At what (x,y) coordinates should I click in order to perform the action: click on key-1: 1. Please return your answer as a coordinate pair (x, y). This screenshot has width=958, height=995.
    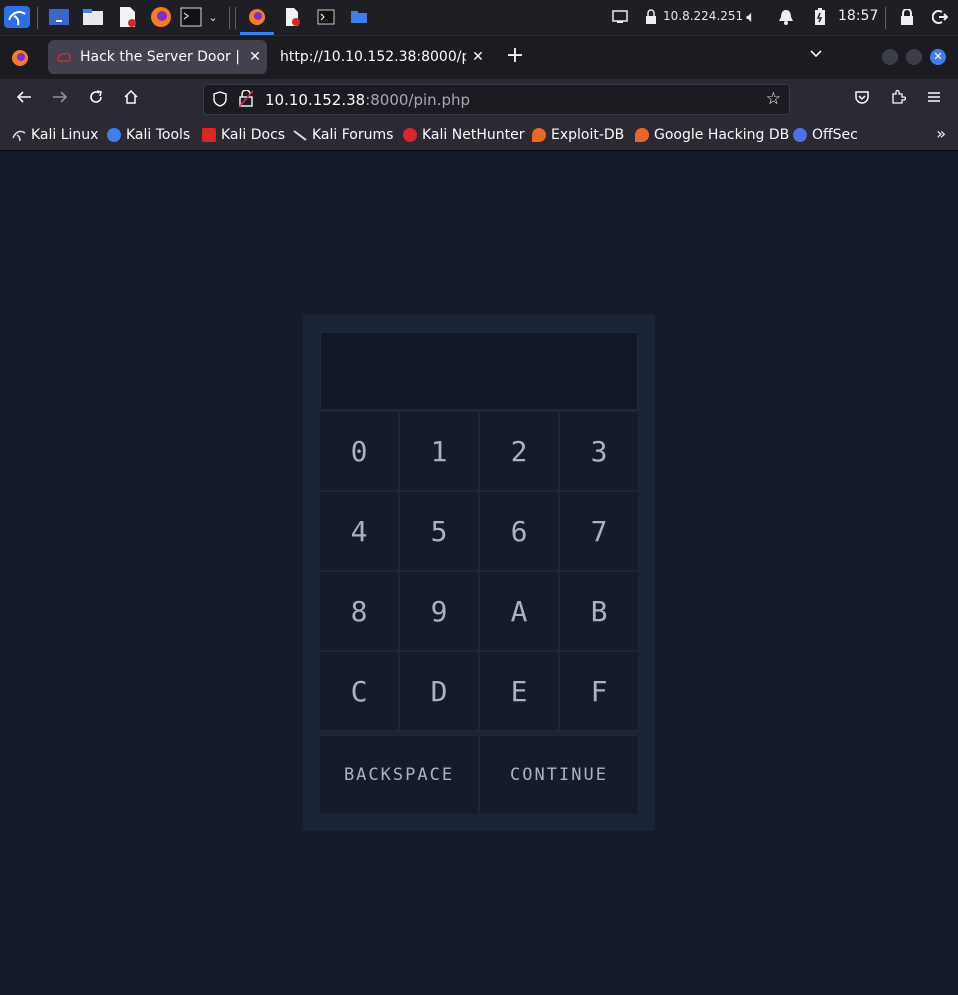
    Looking at the image, I should click on (439, 451).